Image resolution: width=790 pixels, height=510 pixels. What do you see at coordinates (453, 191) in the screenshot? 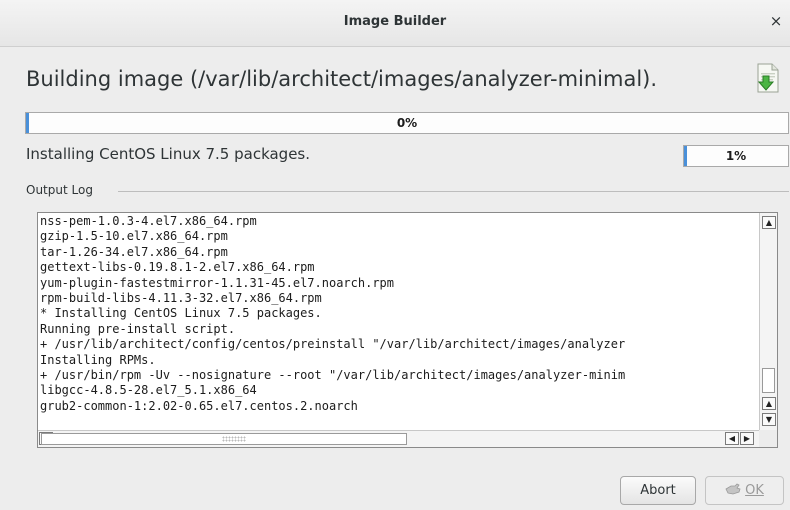
I see `output-log-divider` at bounding box center [453, 191].